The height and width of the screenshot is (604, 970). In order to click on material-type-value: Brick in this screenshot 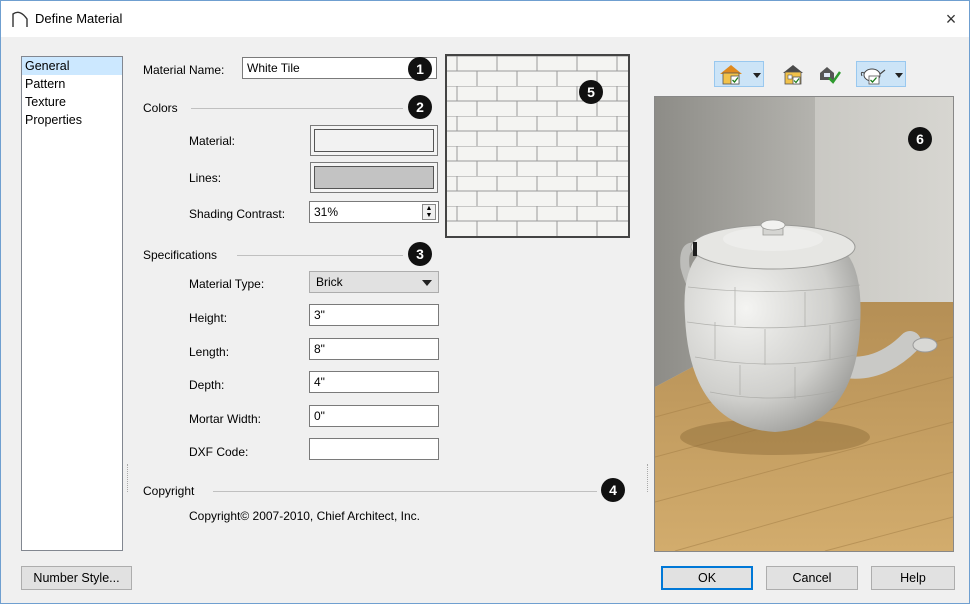, I will do `click(329, 282)`.